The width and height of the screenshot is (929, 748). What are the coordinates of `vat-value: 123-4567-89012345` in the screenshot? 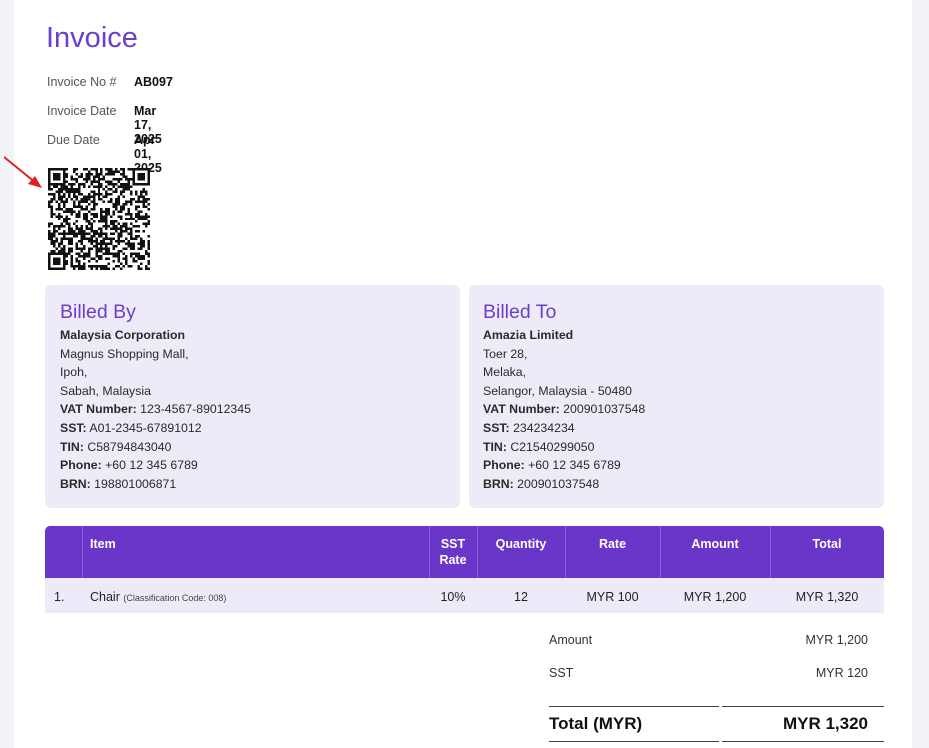 It's located at (195, 409).